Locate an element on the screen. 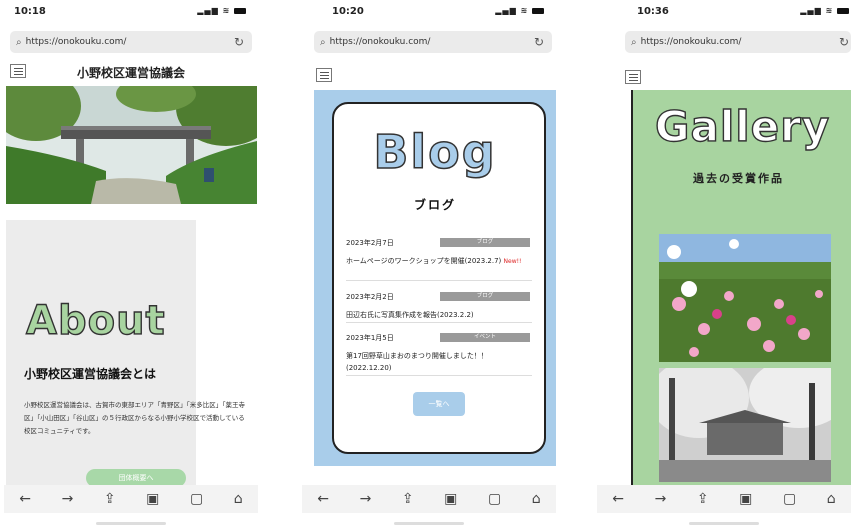 The width and height of the screenshot is (851, 531). status-bar: 10:20 ▂▄▆ ≋ is located at coordinates (429, 14).